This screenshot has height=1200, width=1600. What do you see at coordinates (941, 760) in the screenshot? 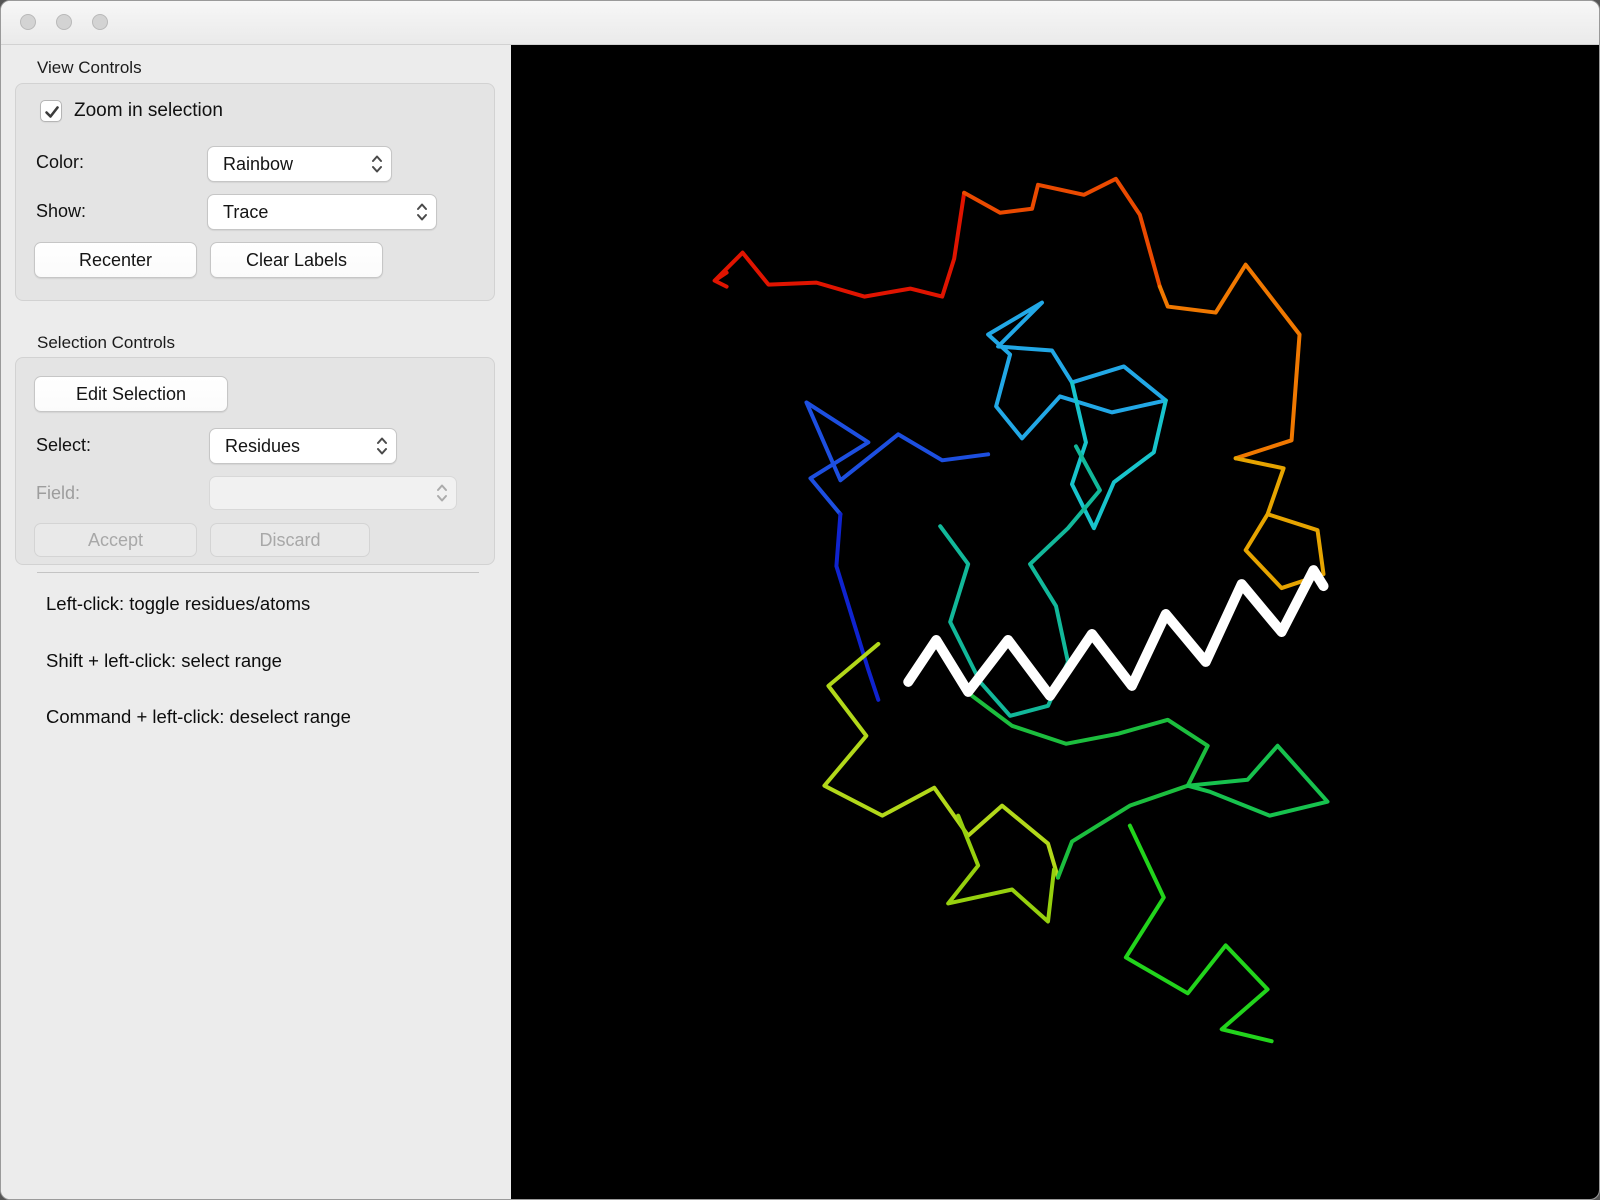
I see `trace-segment-yellow-green` at bounding box center [941, 760].